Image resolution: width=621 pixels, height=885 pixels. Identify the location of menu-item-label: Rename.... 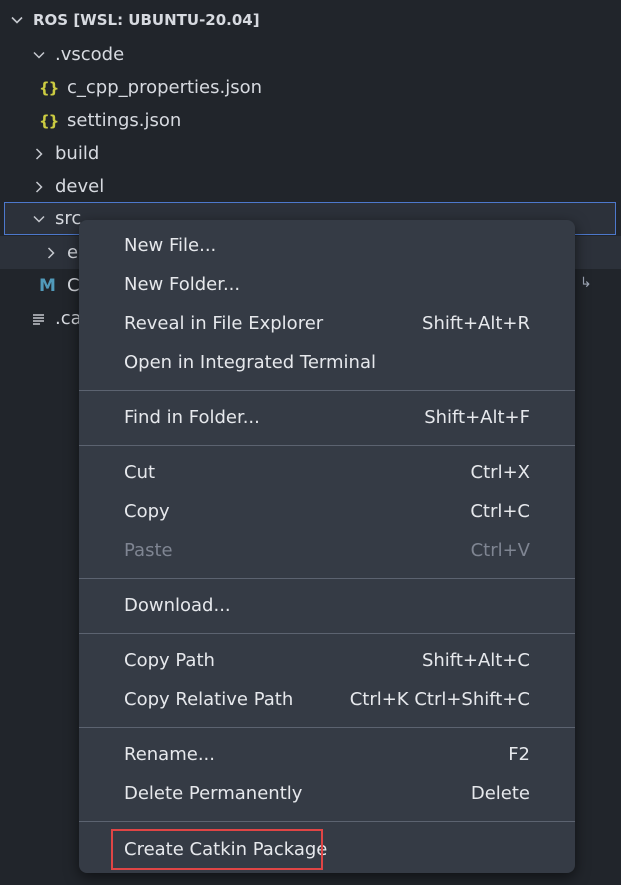
(169, 754).